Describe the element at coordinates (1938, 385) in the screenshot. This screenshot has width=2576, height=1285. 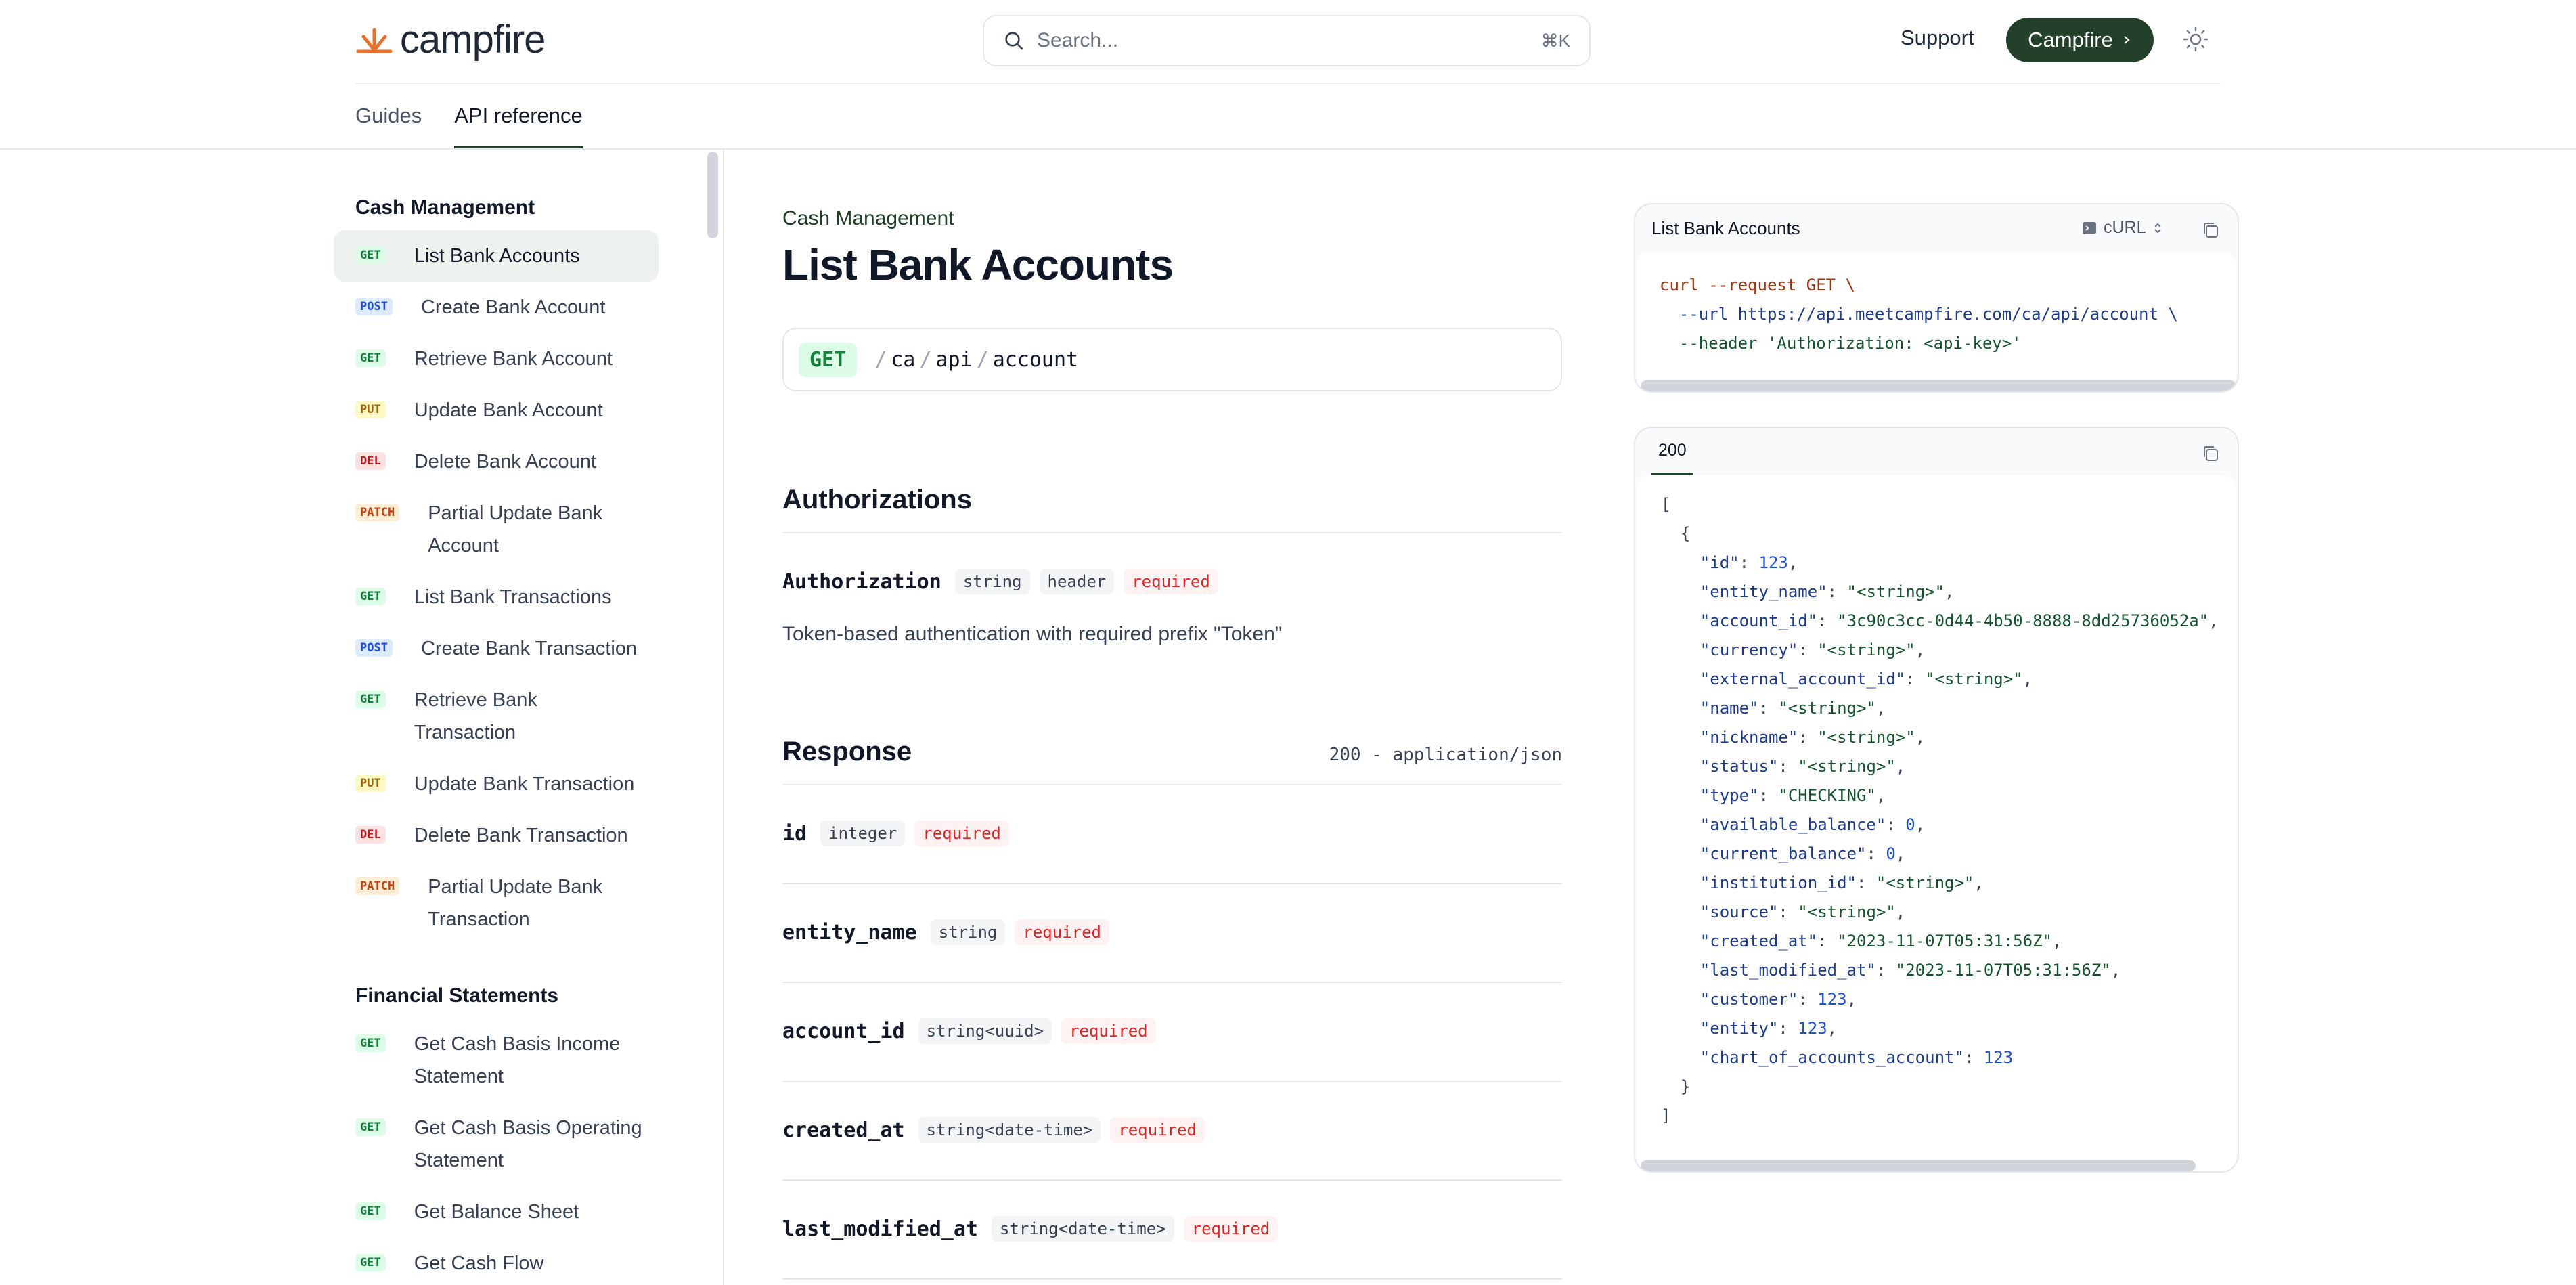
I see `request-horizontal-scrollbar` at that location.